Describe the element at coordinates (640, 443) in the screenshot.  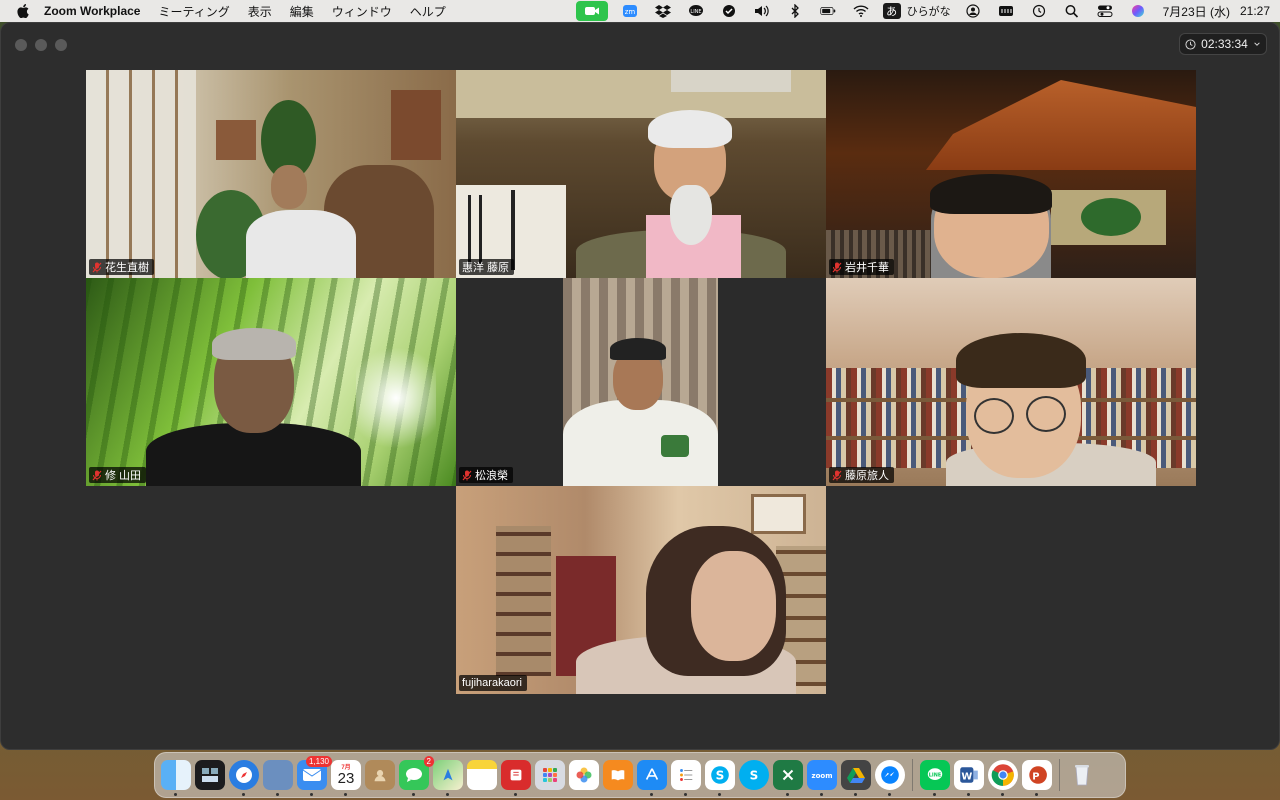
I see `participant-body` at that location.